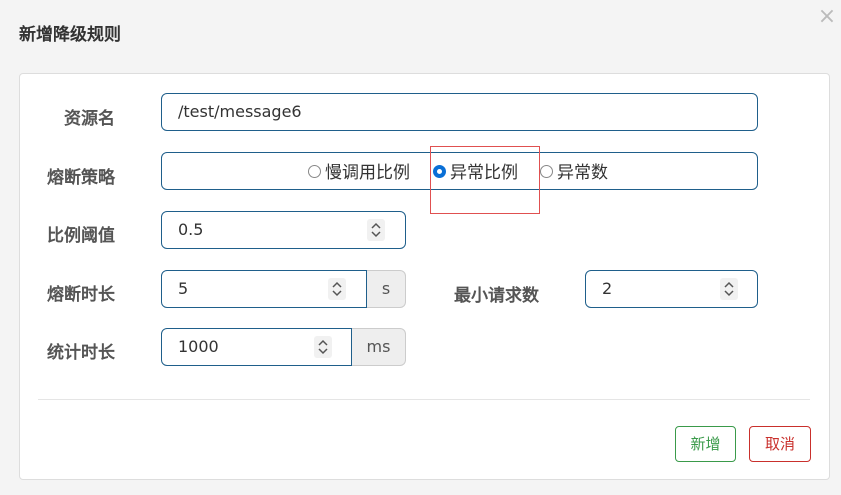 This screenshot has height=495, width=841. I want to click on radio-error-count-label: 异常数, so click(582, 173).